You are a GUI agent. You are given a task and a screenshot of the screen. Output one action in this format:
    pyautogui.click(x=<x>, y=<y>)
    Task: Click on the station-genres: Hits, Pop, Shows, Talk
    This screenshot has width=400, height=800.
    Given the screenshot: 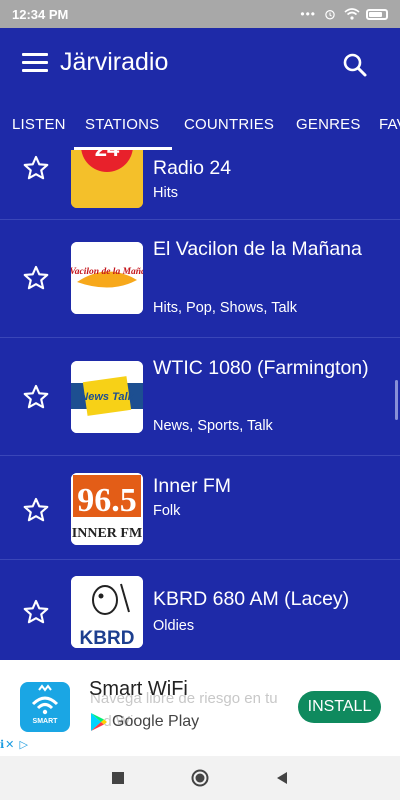 What is the action you would take?
    pyautogui.click(x=225, y=308)
    